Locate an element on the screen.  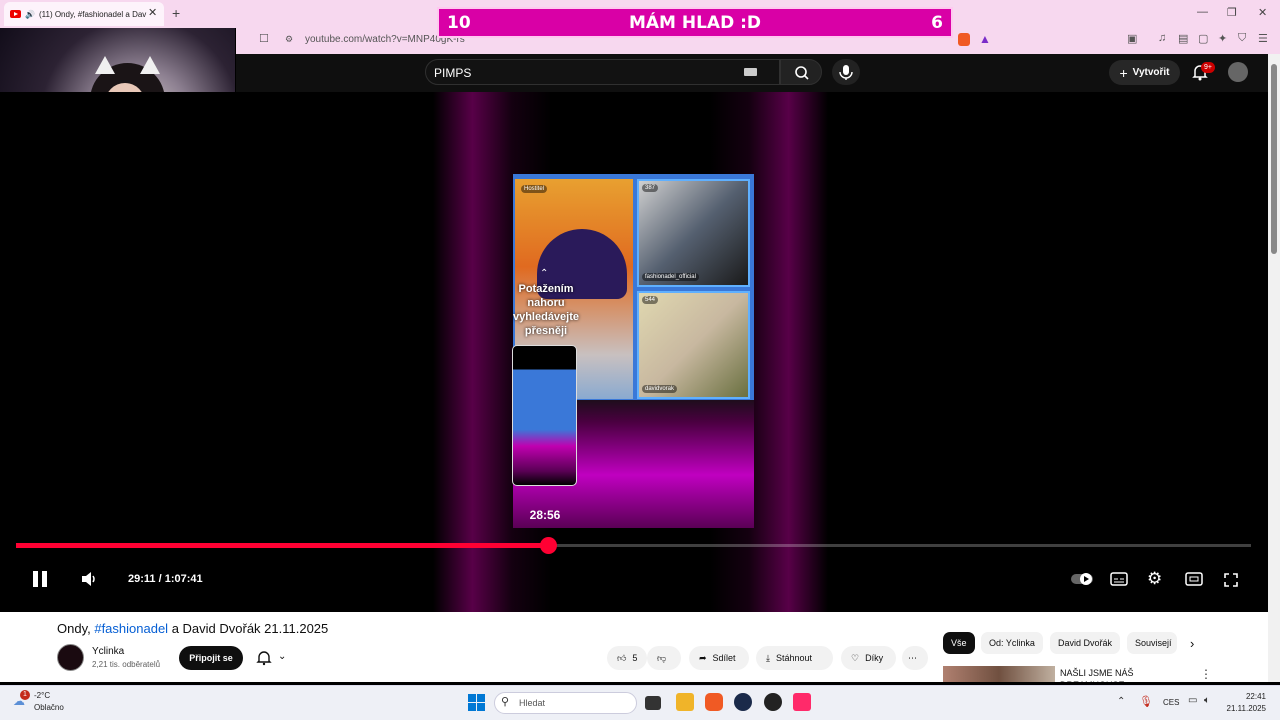
more-horizontal-icon: ⋯ is located at coordinates (912, 657).